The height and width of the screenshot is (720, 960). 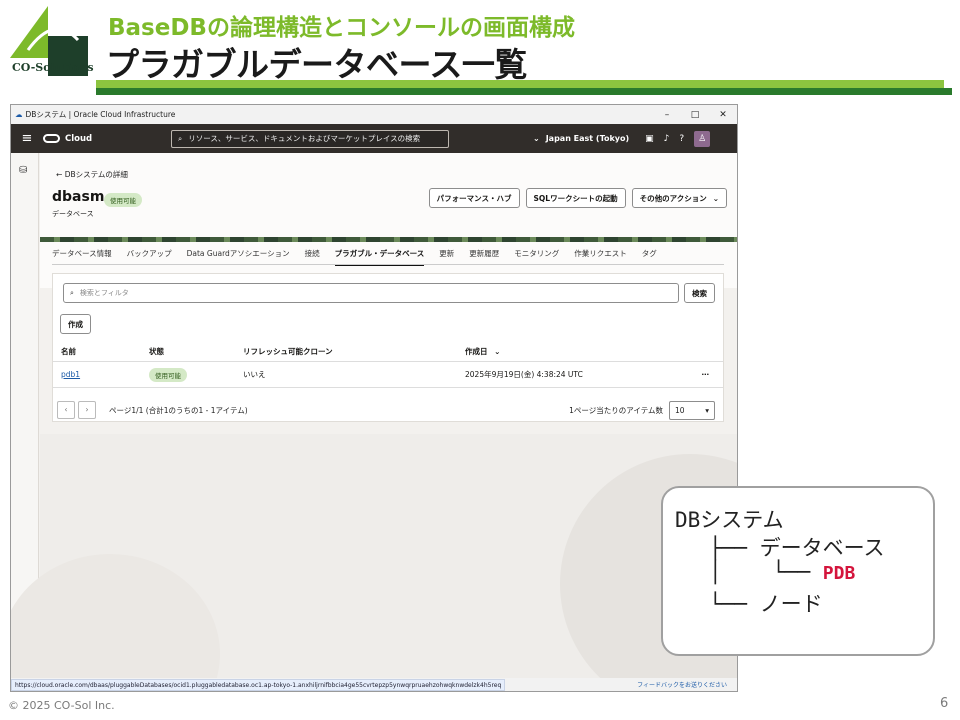 I want to click on tree-node-label: ノード, so click(x=791, y=604).